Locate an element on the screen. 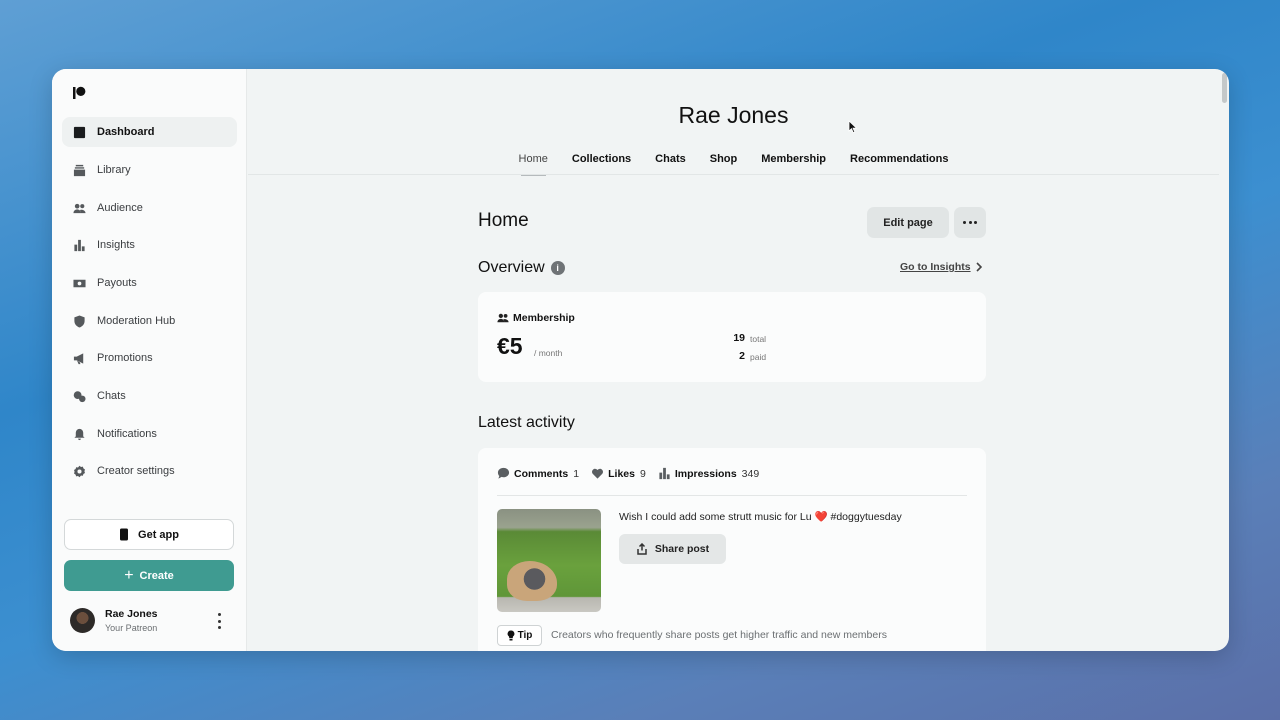 This screenshot has height=720, width=1280. sidebar-item-dashboard: Dashboard is located at coordinates (149, 132).